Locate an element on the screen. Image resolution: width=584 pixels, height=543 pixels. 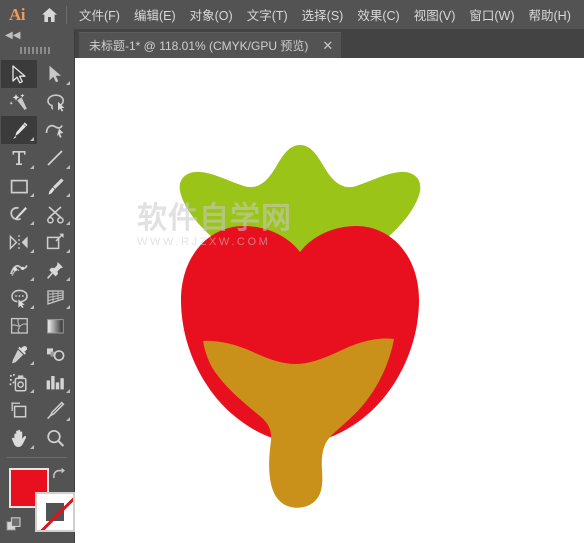
paintbrush-icon is located at coordinates (56, 186).